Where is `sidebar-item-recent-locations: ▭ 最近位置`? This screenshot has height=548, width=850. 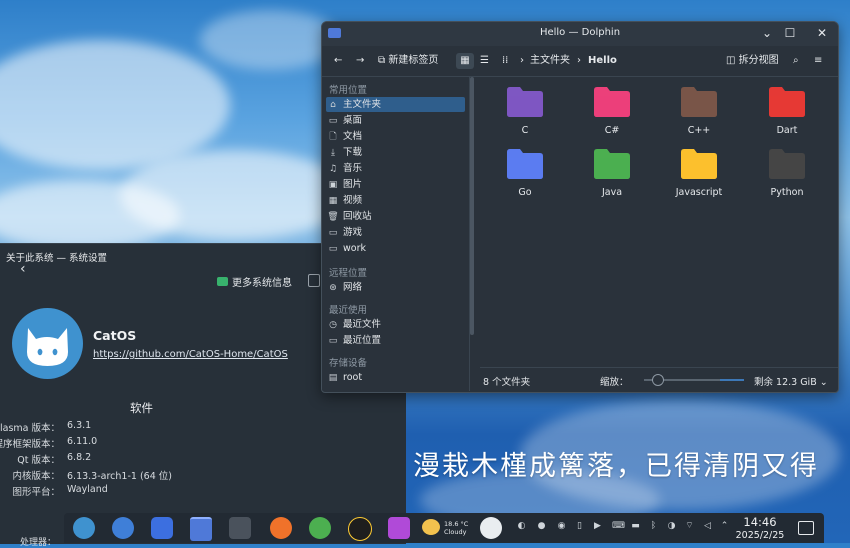 sidebar-item-recent-locations: ▭ 最近位置 is located at coordinates (395, 340).